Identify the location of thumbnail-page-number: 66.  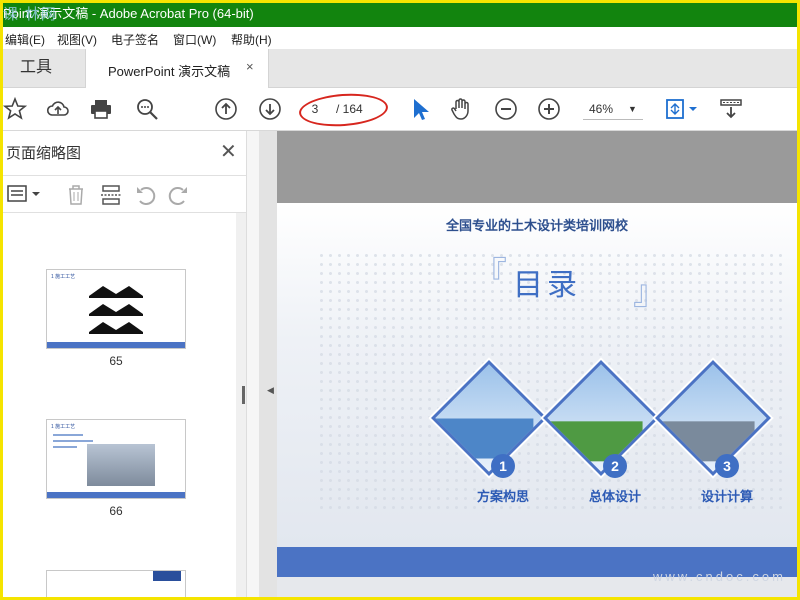
(116, 511).